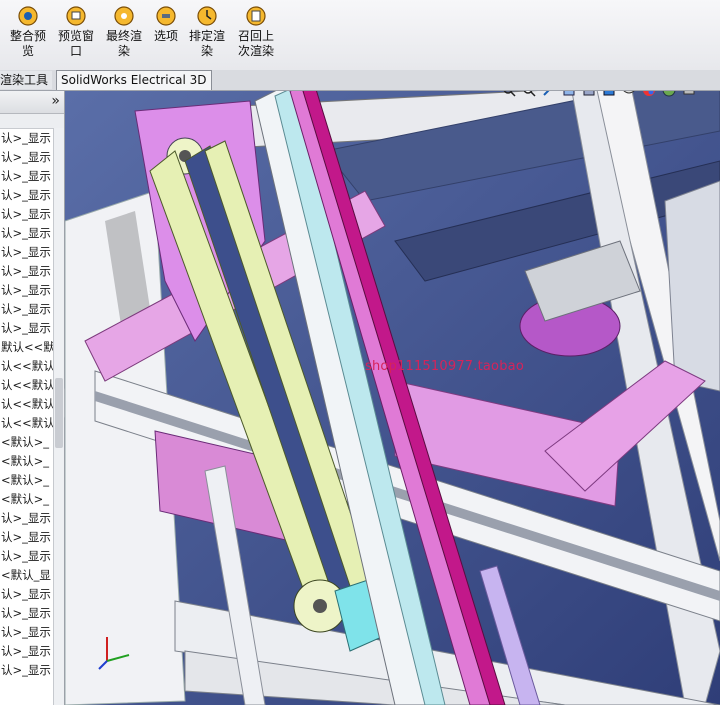 This screenshot has height=705, width=720. Describe the element at coordinates (134, 80) in the screenshot. I see `tab-solidworks-electrical: SolidWorks Electrical 3D` at that location.